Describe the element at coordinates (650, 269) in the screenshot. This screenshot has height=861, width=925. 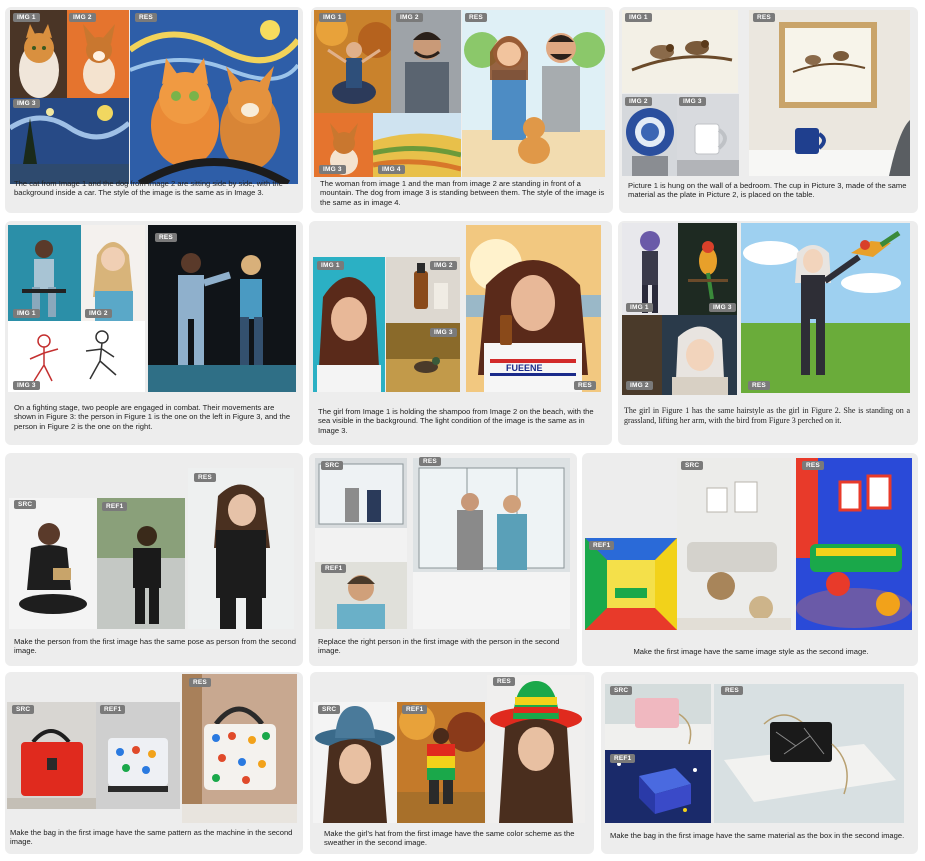
I see `anime-warrior-photo` at that location.